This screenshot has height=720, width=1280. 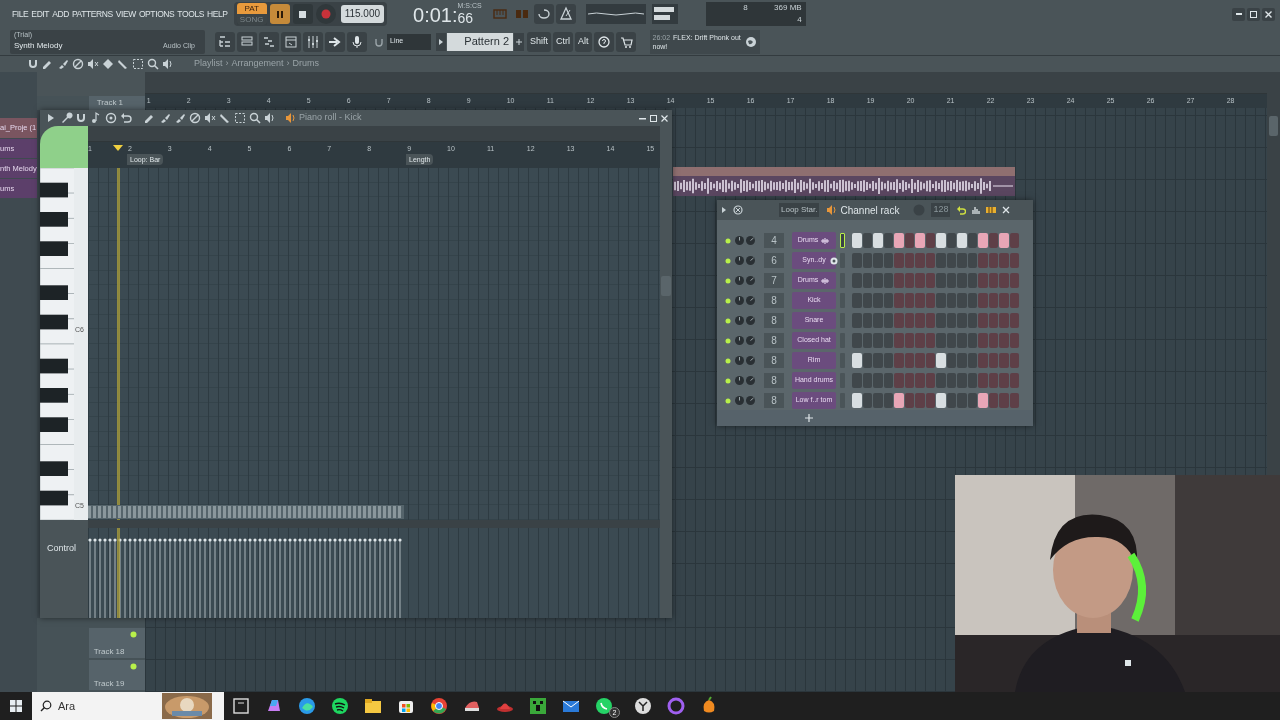 I want to click on control-label: Control, so click(x=61, y=548).